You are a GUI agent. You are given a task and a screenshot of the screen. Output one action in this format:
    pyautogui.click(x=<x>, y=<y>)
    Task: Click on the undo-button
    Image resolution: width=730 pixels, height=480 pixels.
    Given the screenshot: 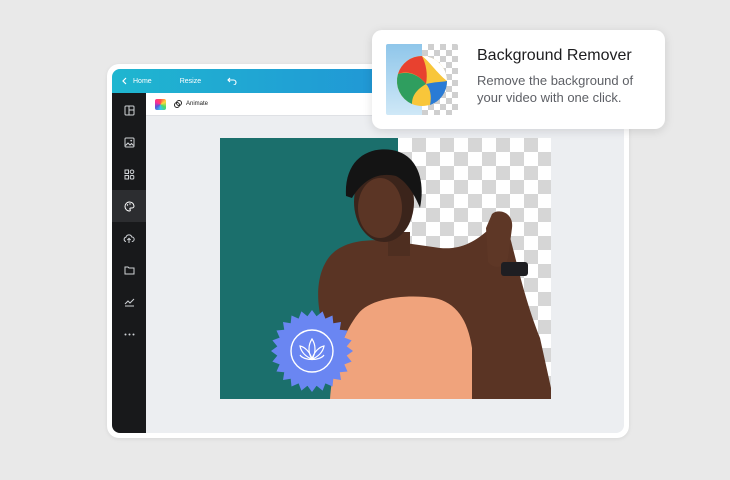 What is the action you would take?
    pyautogui.click(x=232, y=81)
    